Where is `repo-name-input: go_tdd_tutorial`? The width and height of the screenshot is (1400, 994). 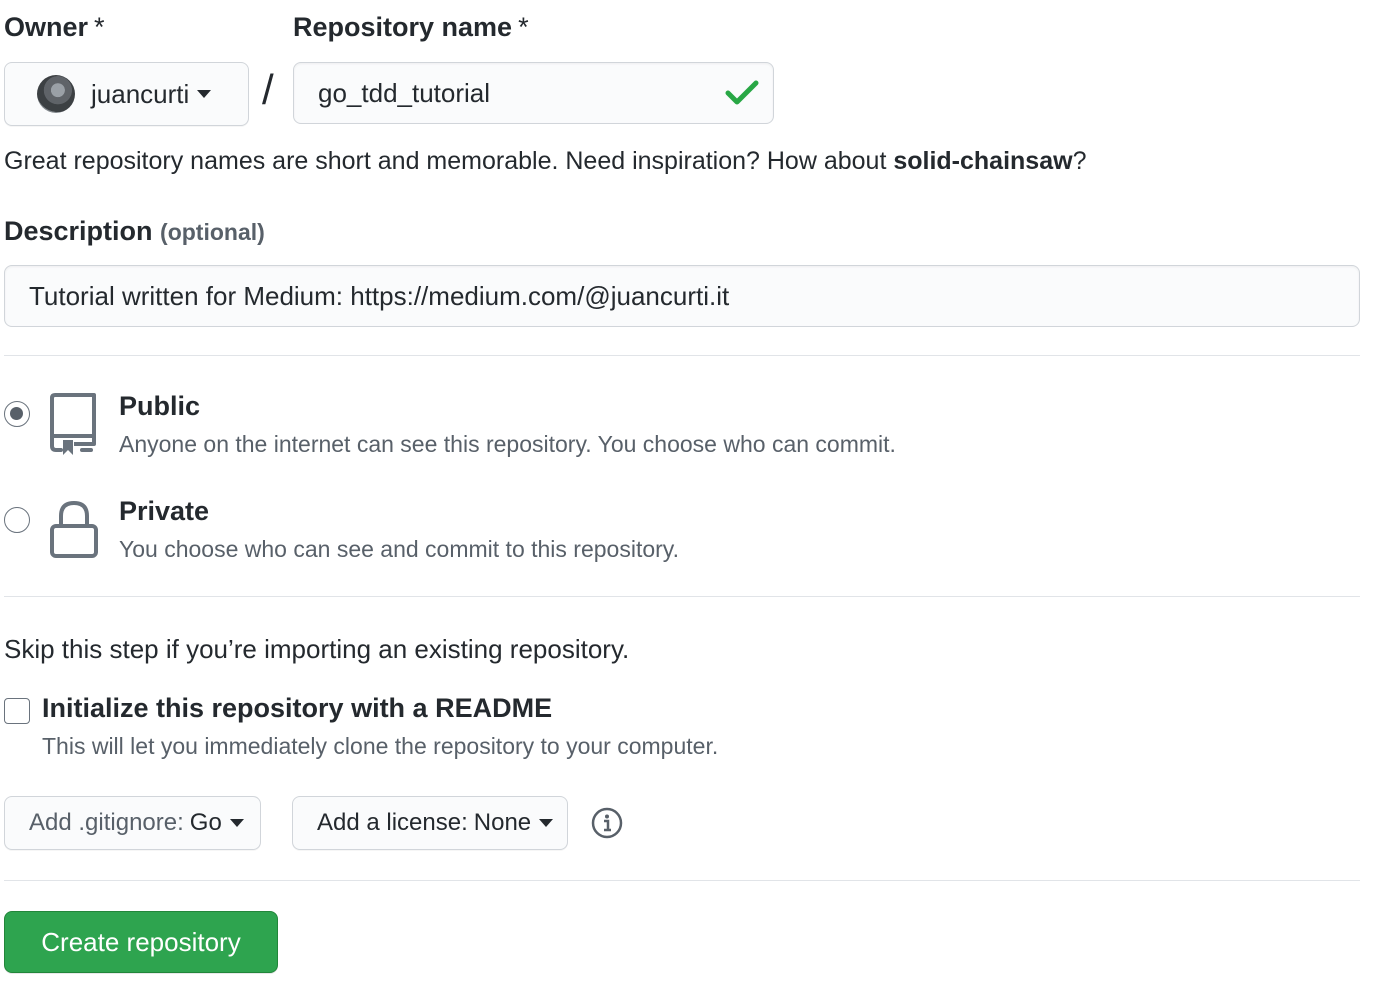 repo-name-input: go_tdd_tutorial is located at coordinates (533, 93).